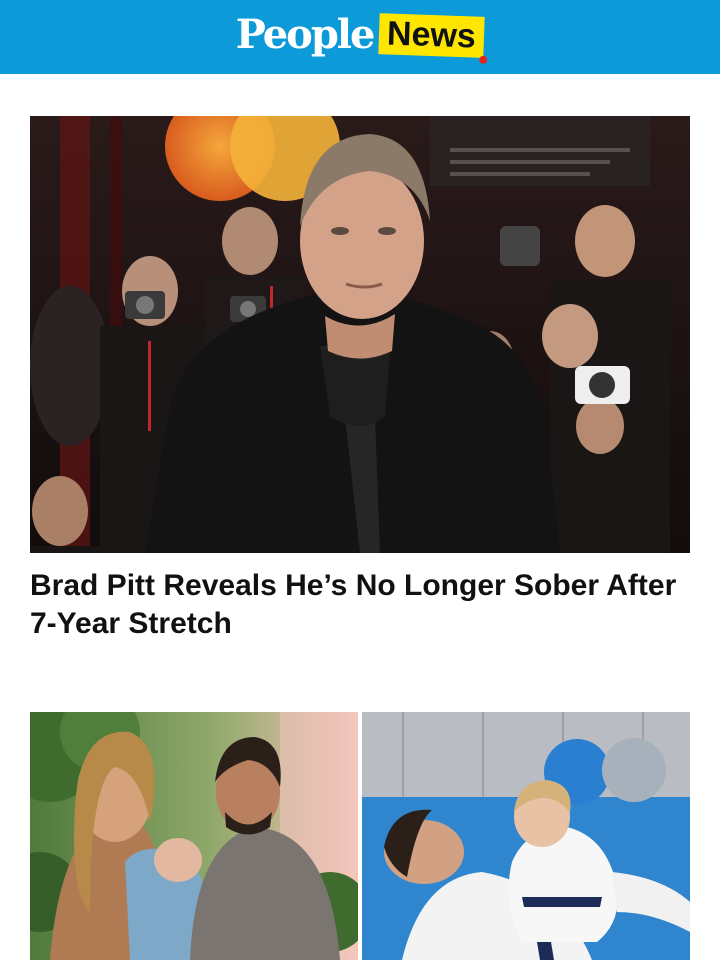 Image resolution: width=720 pixels, height=960 pixels. I want to click on logo-news-badge: News, so click(431, 35).